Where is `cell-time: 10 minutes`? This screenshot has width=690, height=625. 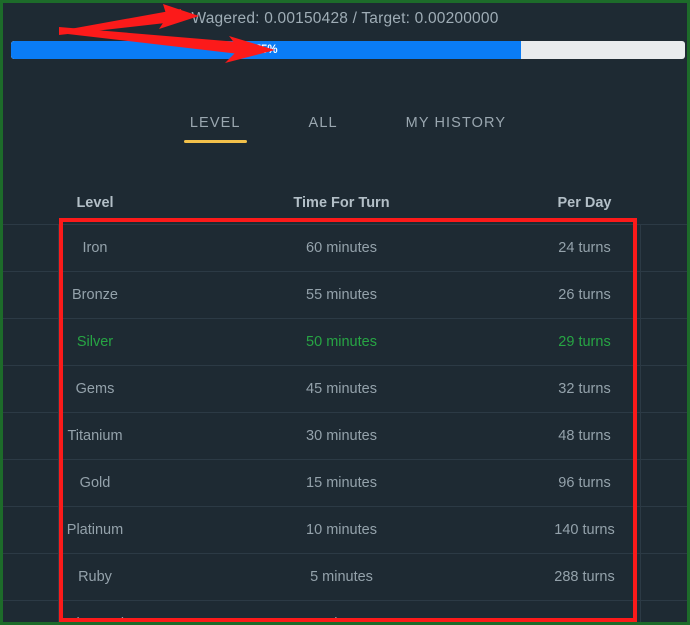 cell-time: 10 minutes is located at coordinates (341, 530).